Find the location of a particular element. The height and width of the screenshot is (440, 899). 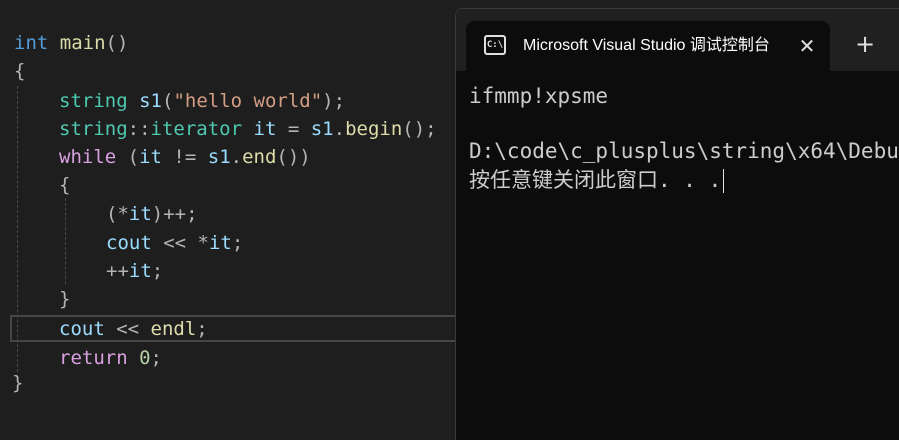

code-line: cout << *it; is located at coordinates (174, 243).